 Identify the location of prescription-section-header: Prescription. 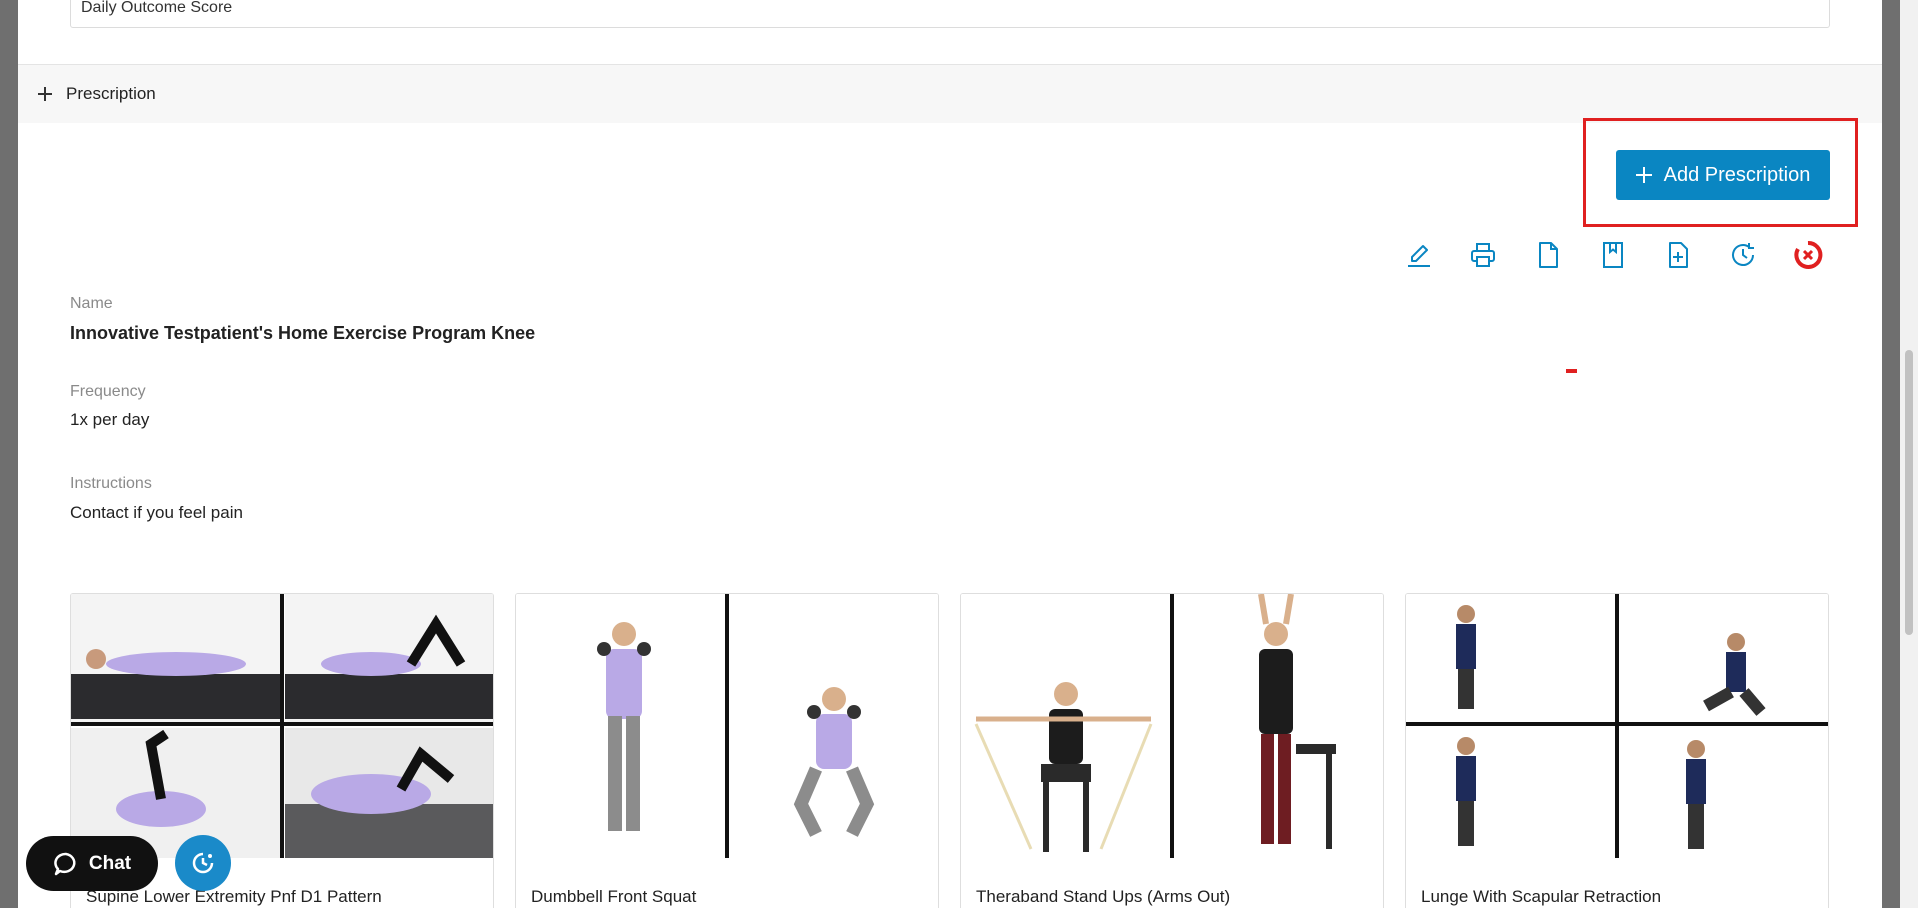
(950, 94).